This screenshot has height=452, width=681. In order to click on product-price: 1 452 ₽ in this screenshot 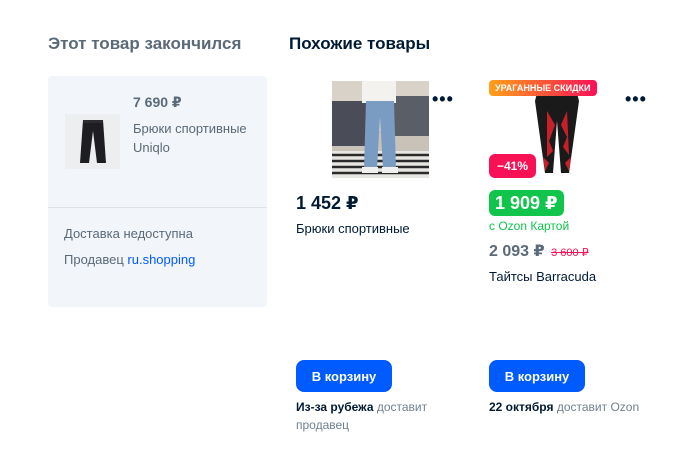, I will do `click(327, 203)`.